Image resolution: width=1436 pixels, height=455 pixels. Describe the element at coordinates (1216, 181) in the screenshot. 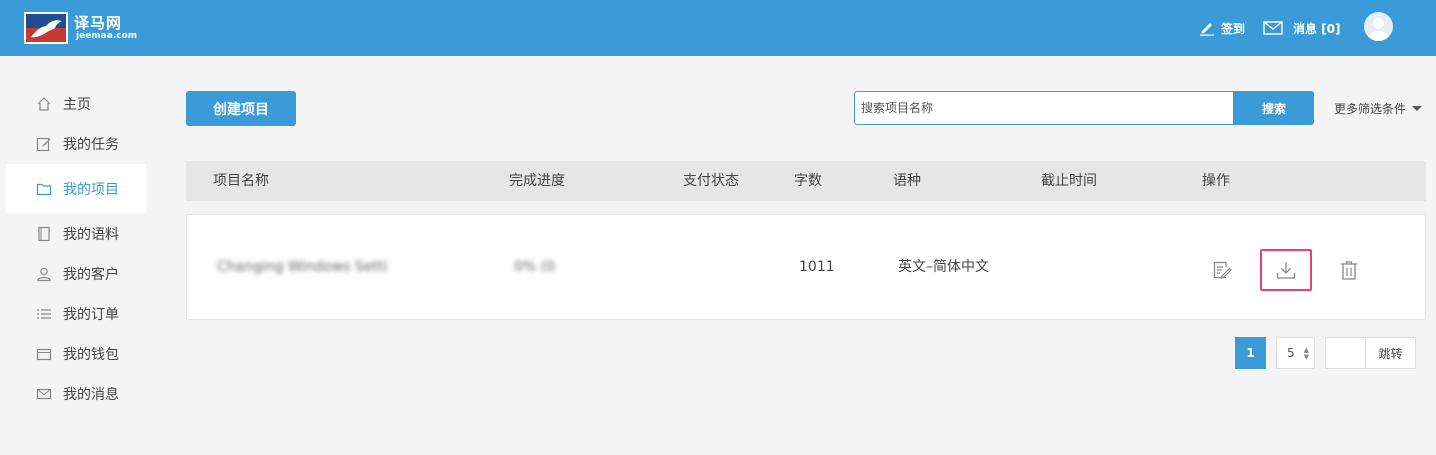

I see `column-header-actions: 操作` at that location.